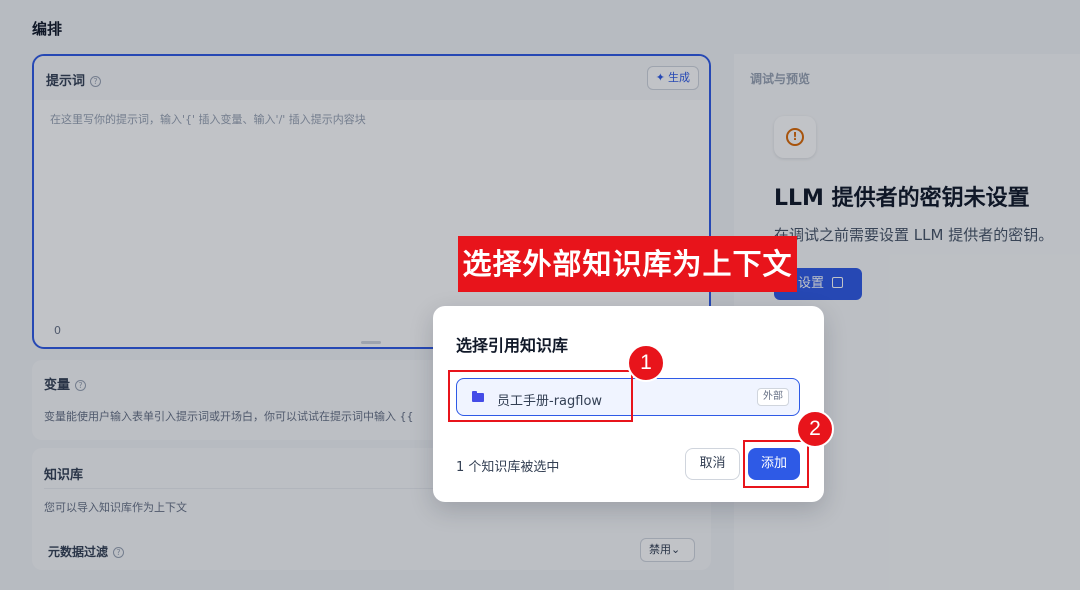  I want to click on dialog-title: 选择引用知识库, so click(512, 345).